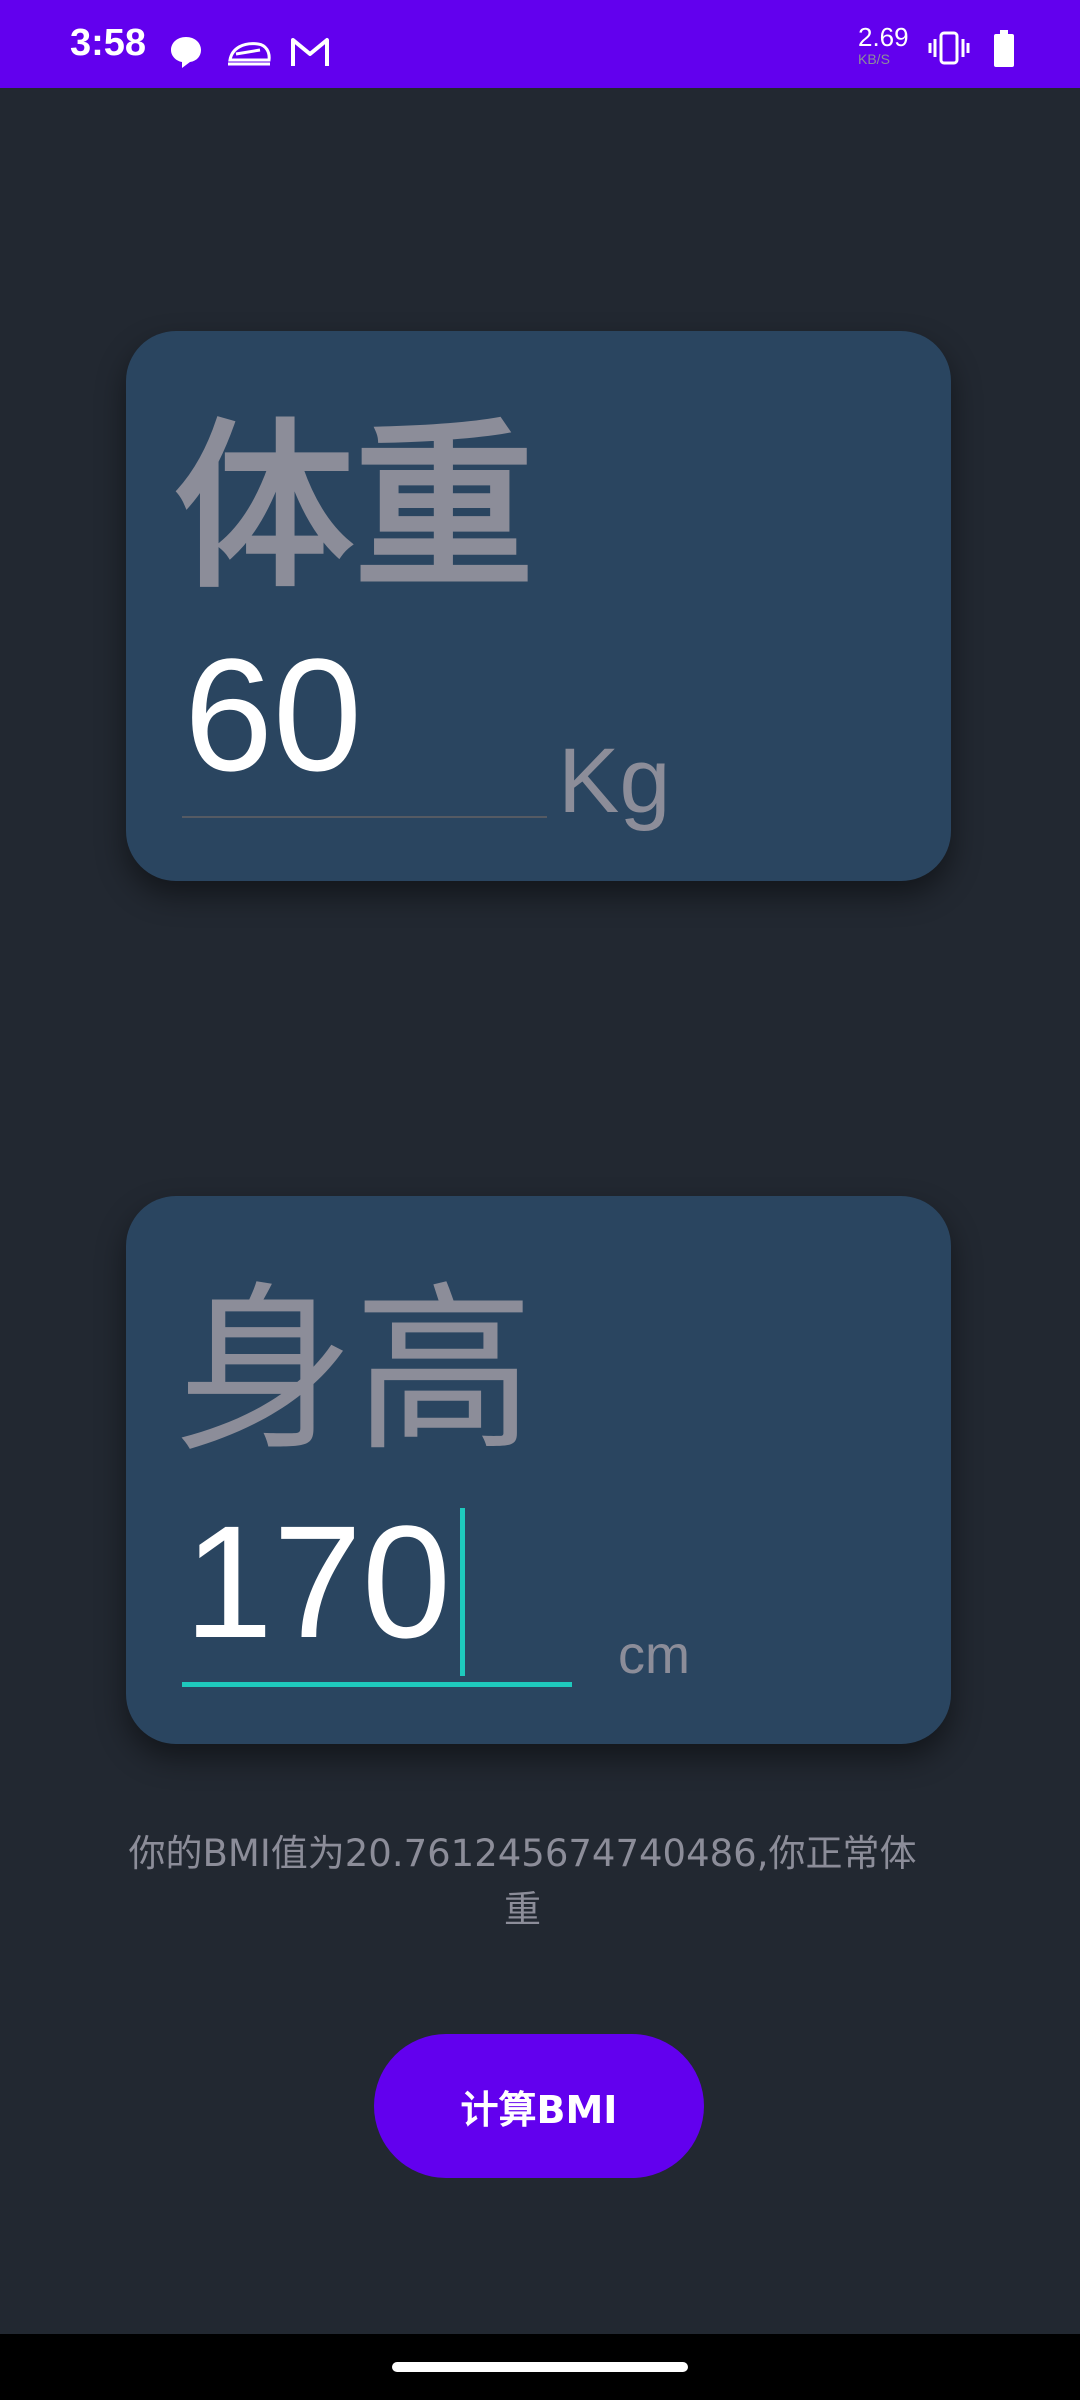 This screenshot has height=2400, width=1080. What do you see at coordinates (883, 37) in the screenshot?
I see `network-speed-value: 2.69` at bounding box center [883, 37].